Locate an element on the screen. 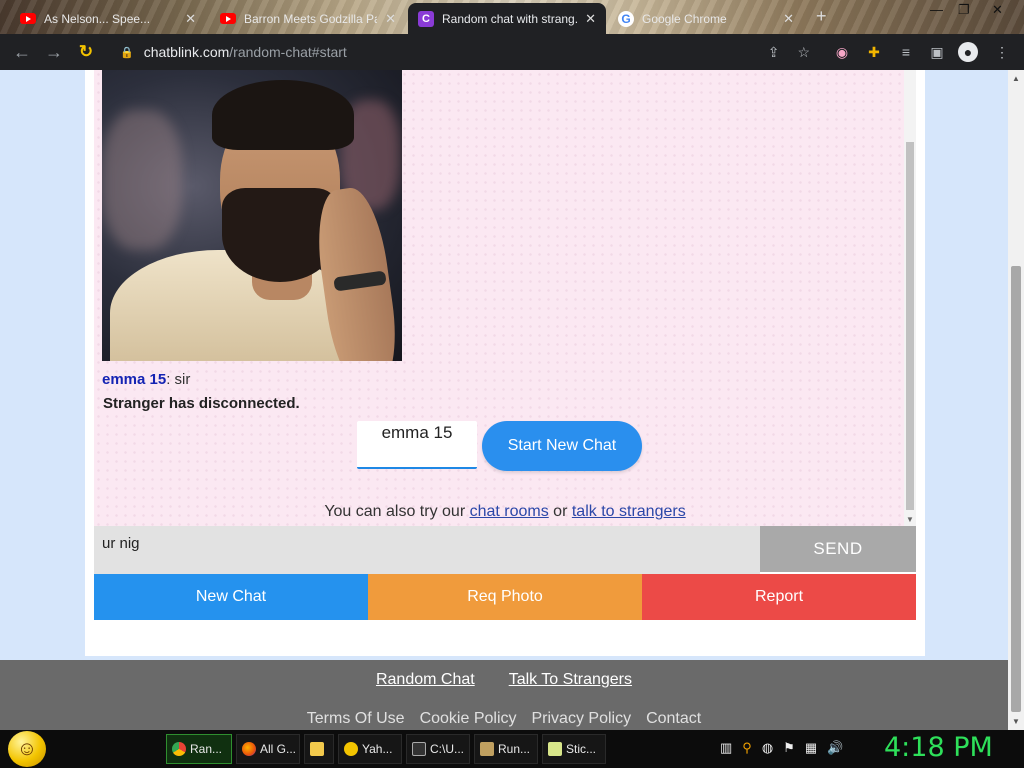 Image resolution: width=1024 pixels, height=768 pixels. scroll-up-icon: ▲ is located at coordinates (1016, 78).